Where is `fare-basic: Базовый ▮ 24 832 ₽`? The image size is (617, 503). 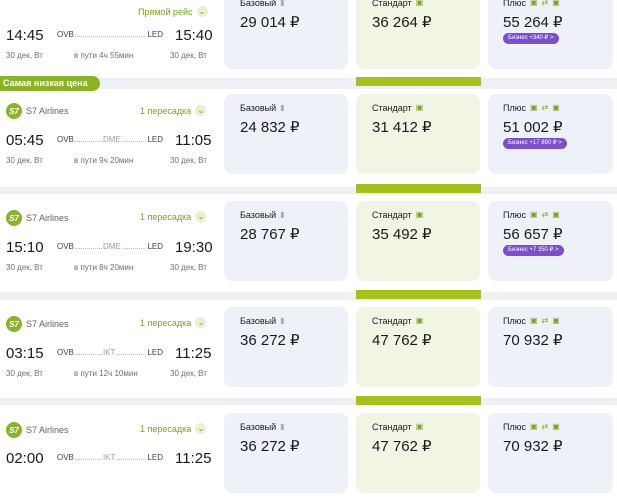
fare-basic: Базовый ▮ 24 832 ₽ is located at coordinates (286, 134).